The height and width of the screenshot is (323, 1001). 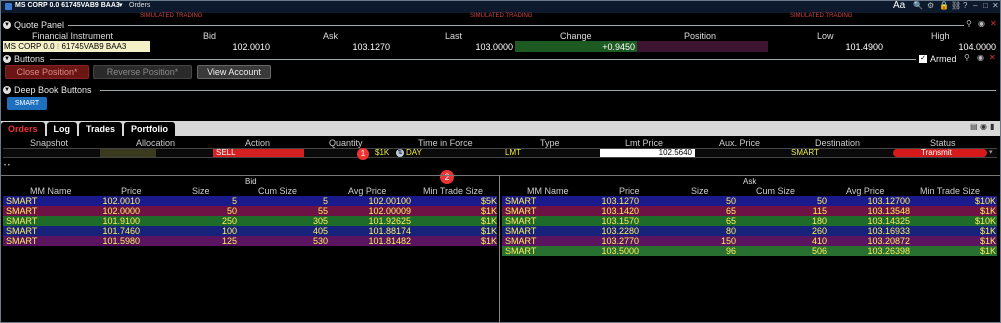 What do you see at coordinates (414, 152) in the screenshot?
I see `tif-value: DAY` at bounding box center [414, 152].